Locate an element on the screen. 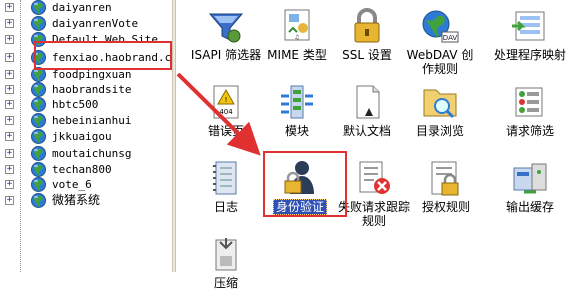 Image resolution: width=577 pixels, height=290 pixels. tree-item: + hbtc500 is located at coordinates (86, 104).